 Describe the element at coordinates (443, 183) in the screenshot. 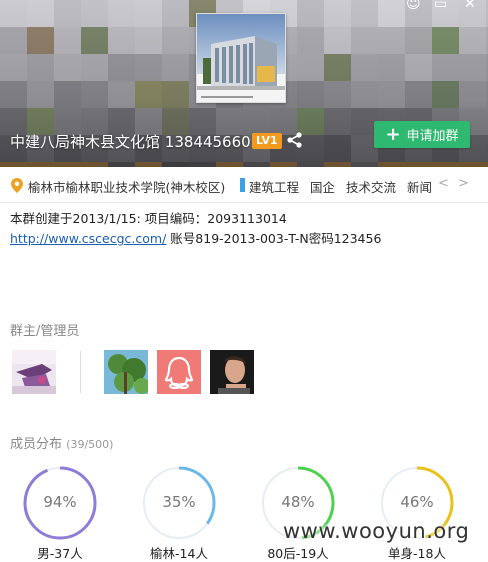

I see `tags-prev-arrow: <` at that location.